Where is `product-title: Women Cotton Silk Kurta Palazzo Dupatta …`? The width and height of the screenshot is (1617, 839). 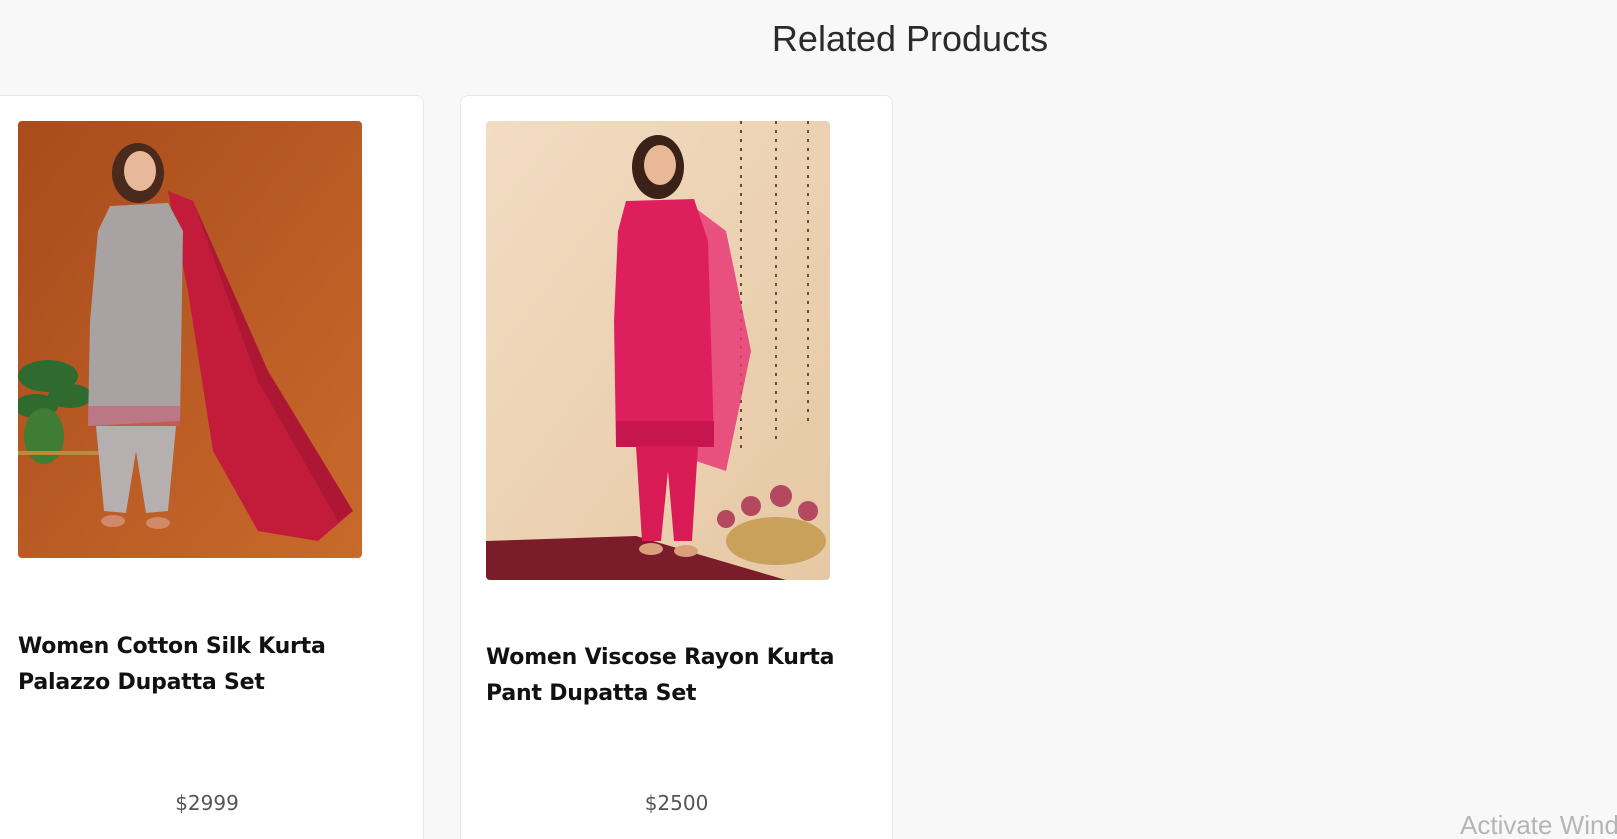
product-title: Women Cotton Silk Kurta Palazzo Dupatta … is located at coordinates (213, 665).